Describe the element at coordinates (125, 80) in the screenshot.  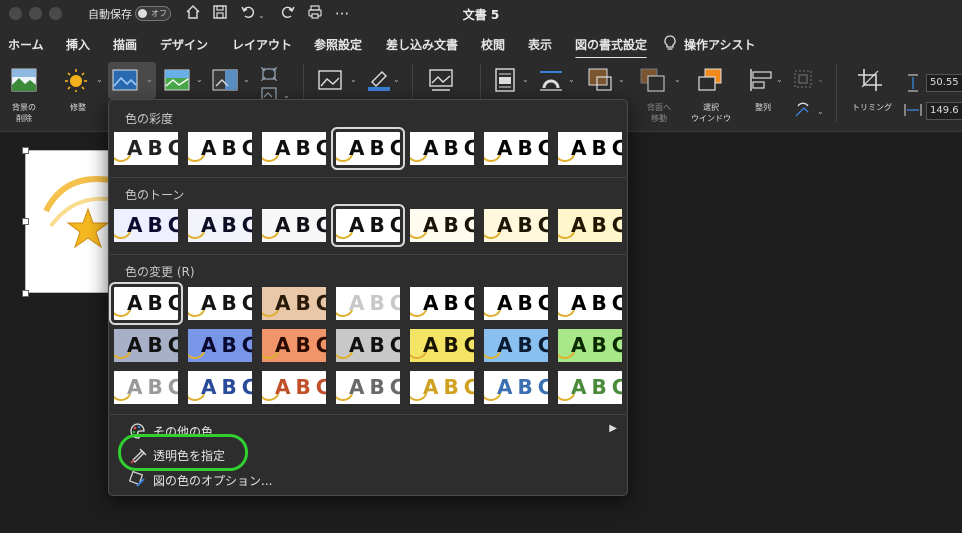
I see `color-picture-icon` at that location.